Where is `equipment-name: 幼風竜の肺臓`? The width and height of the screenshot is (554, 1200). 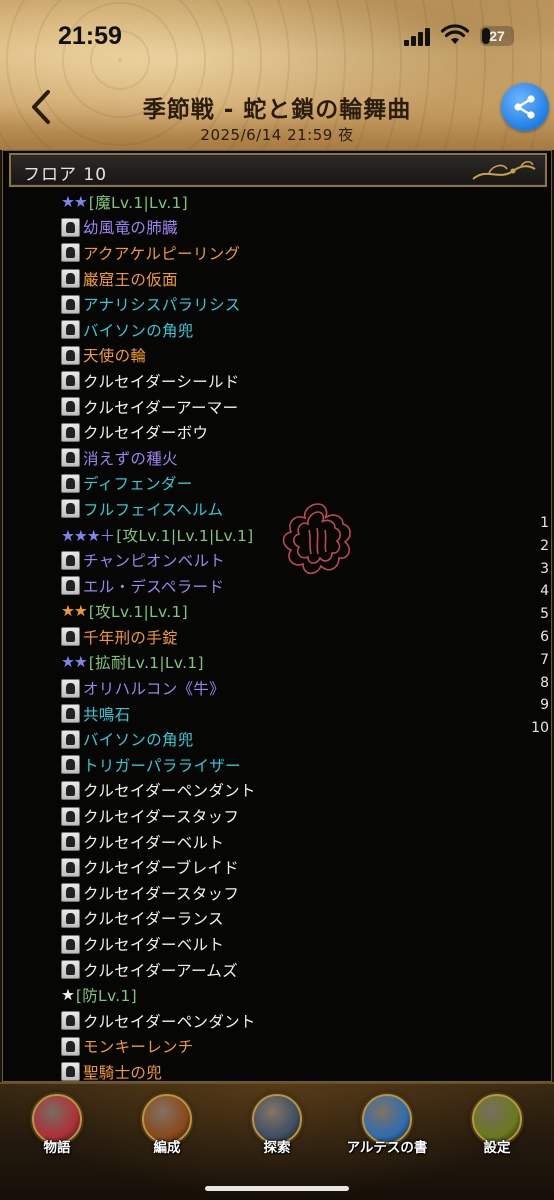 equipment-name: 幼風竜の肺臓 is located at coordinates (130, 228).